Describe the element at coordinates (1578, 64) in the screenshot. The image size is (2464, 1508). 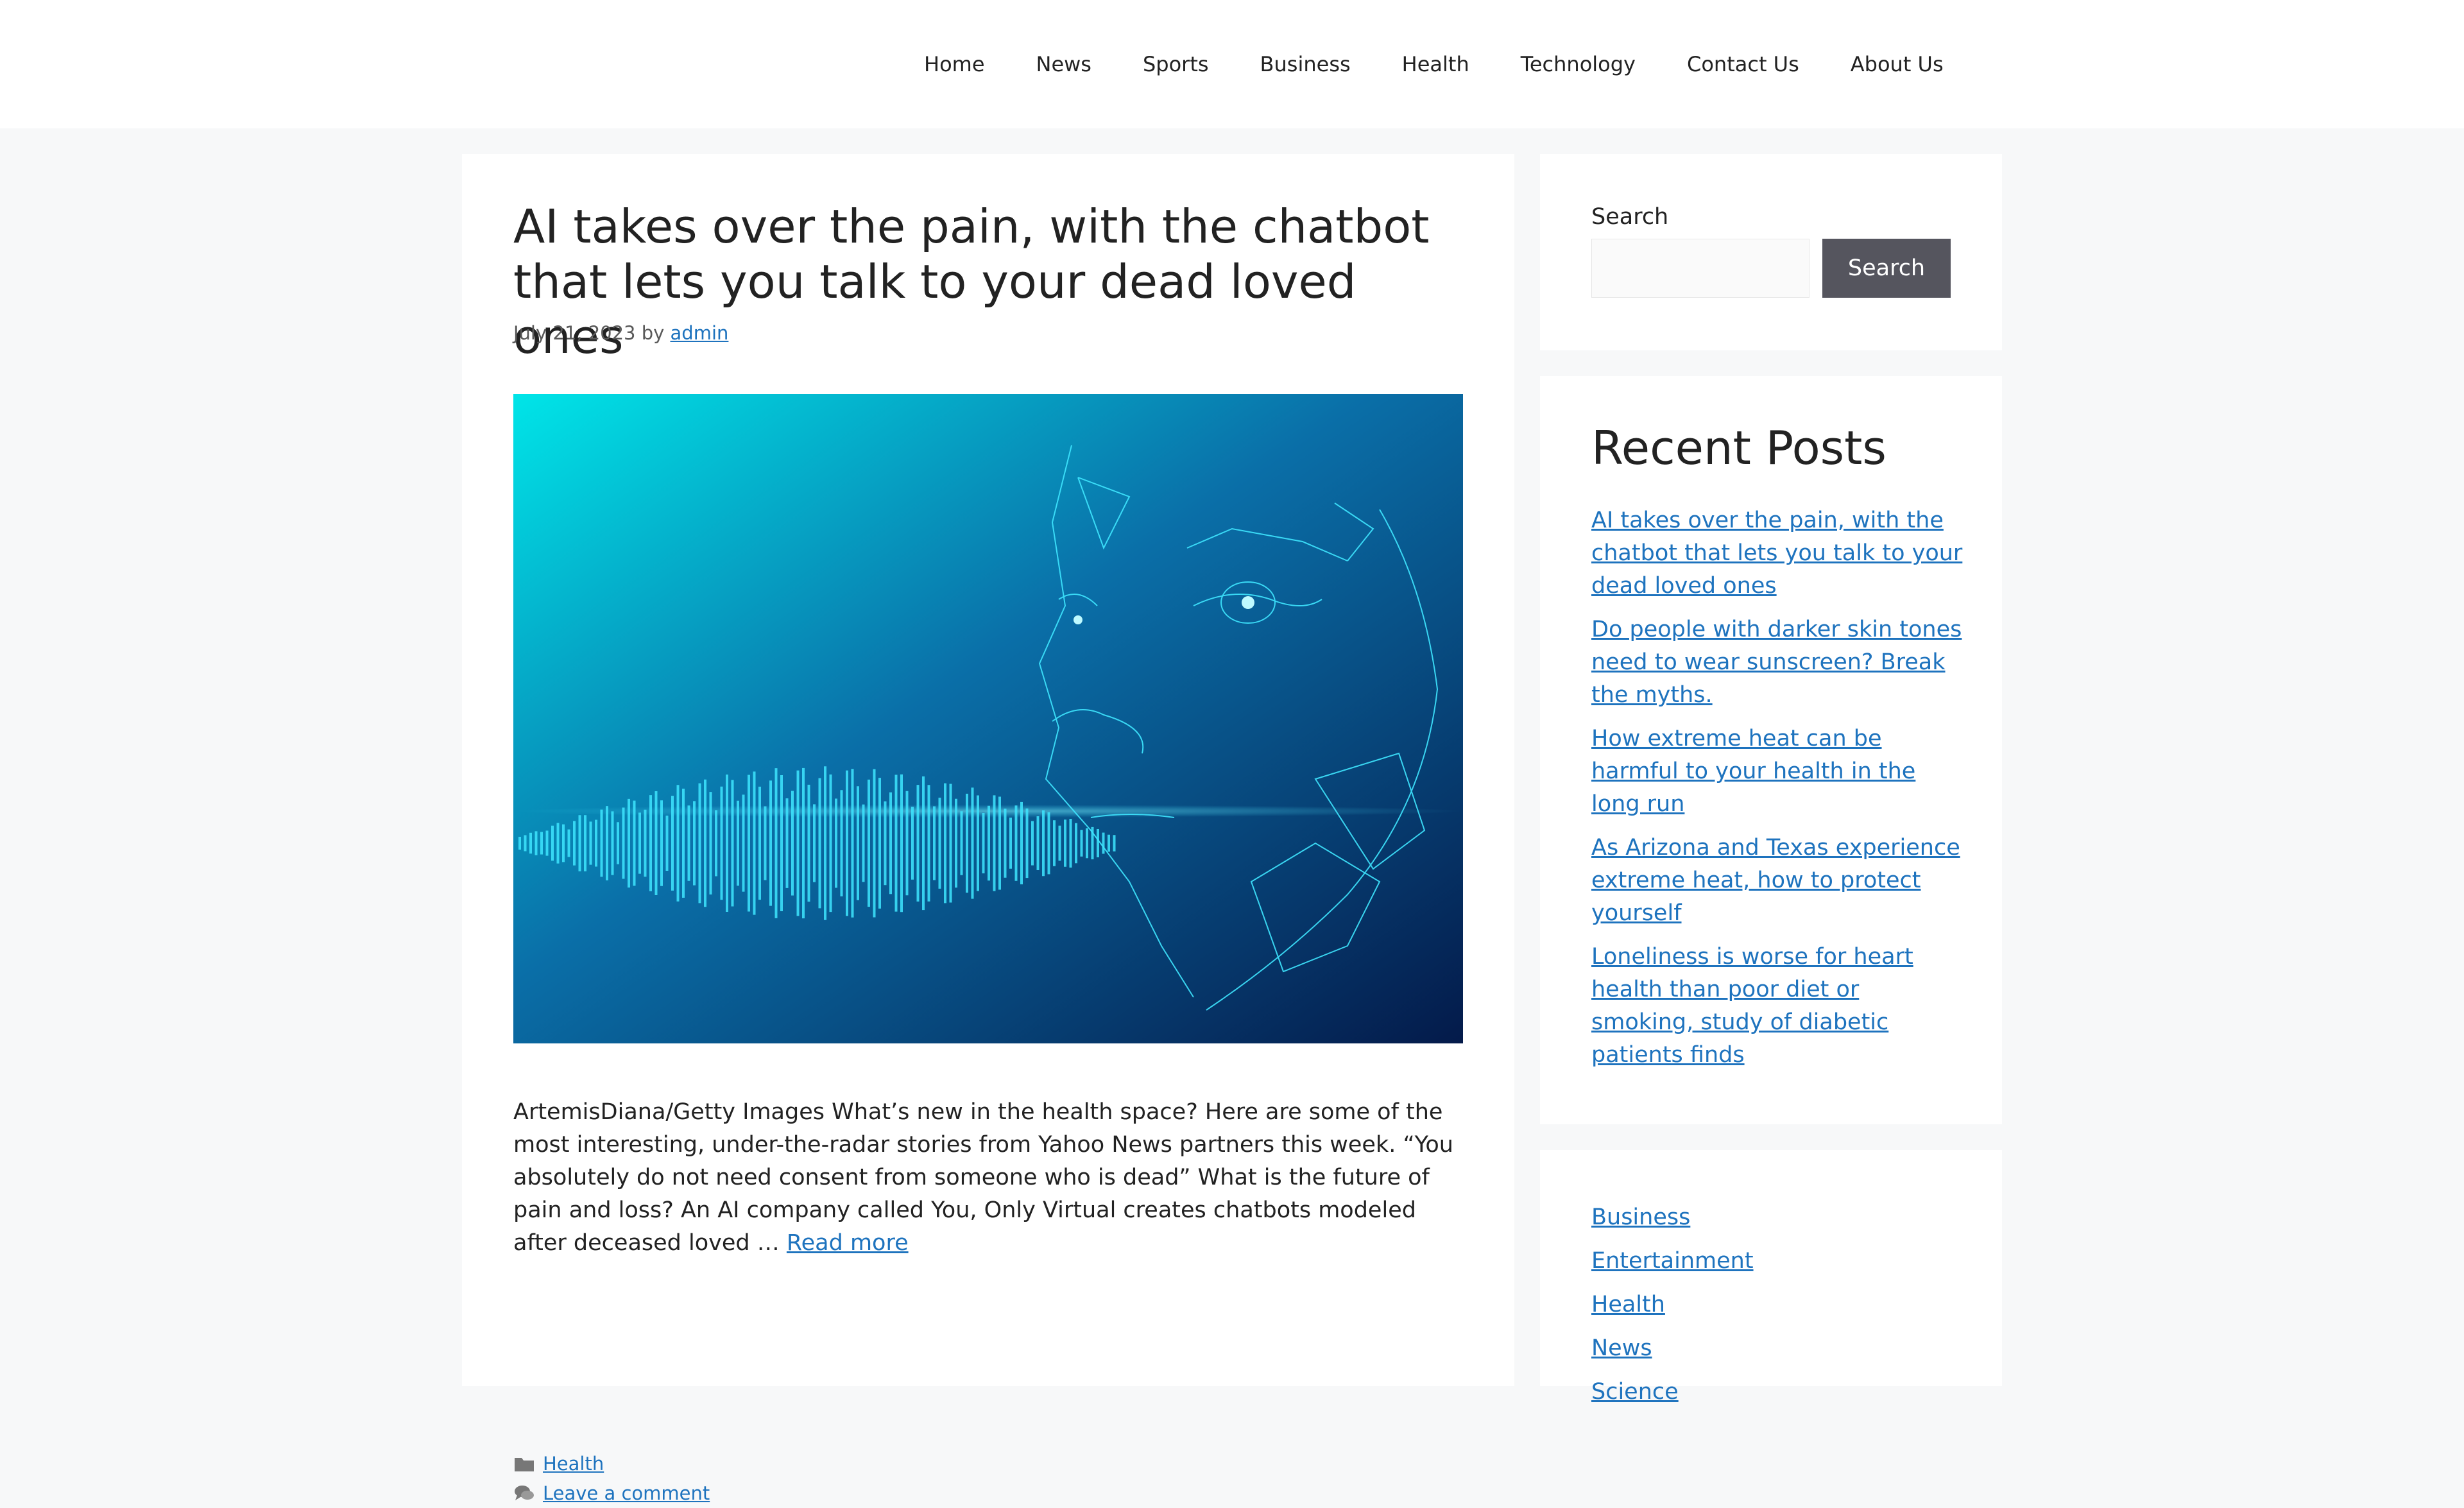
I see `nav-item-technology: Technology` at that location.